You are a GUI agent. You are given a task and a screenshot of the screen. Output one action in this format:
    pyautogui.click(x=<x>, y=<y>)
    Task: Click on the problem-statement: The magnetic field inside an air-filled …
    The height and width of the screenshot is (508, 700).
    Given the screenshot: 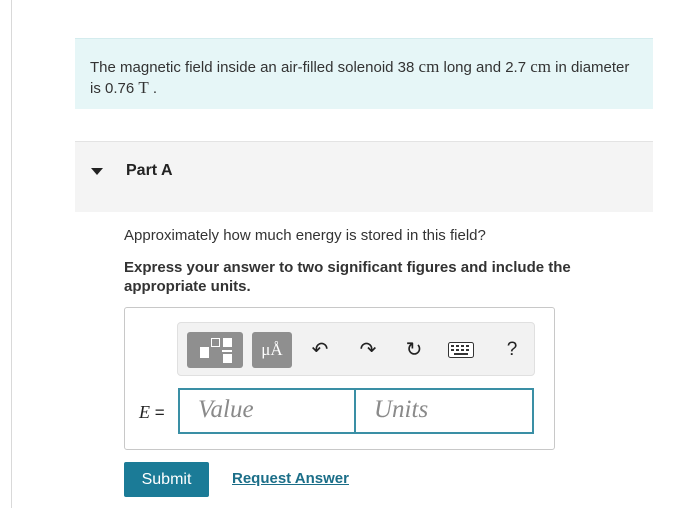 What is the action you would take?
    pyautogui.click(x=364, y=73)
    